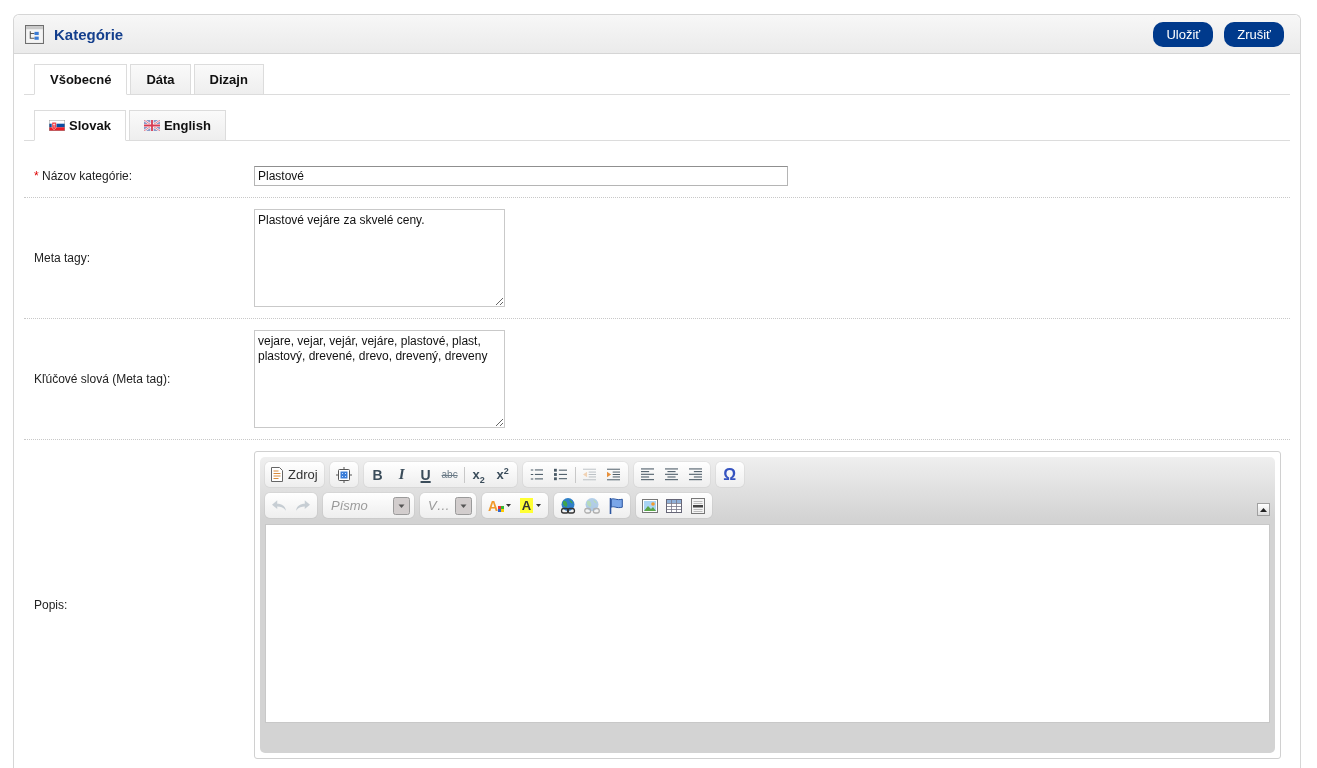 Image resolution: width=1317 pixels, height=768 pixels. Describe the element at coordinates (279, 505) in the screenshot. I see `undo-icon` at that location.